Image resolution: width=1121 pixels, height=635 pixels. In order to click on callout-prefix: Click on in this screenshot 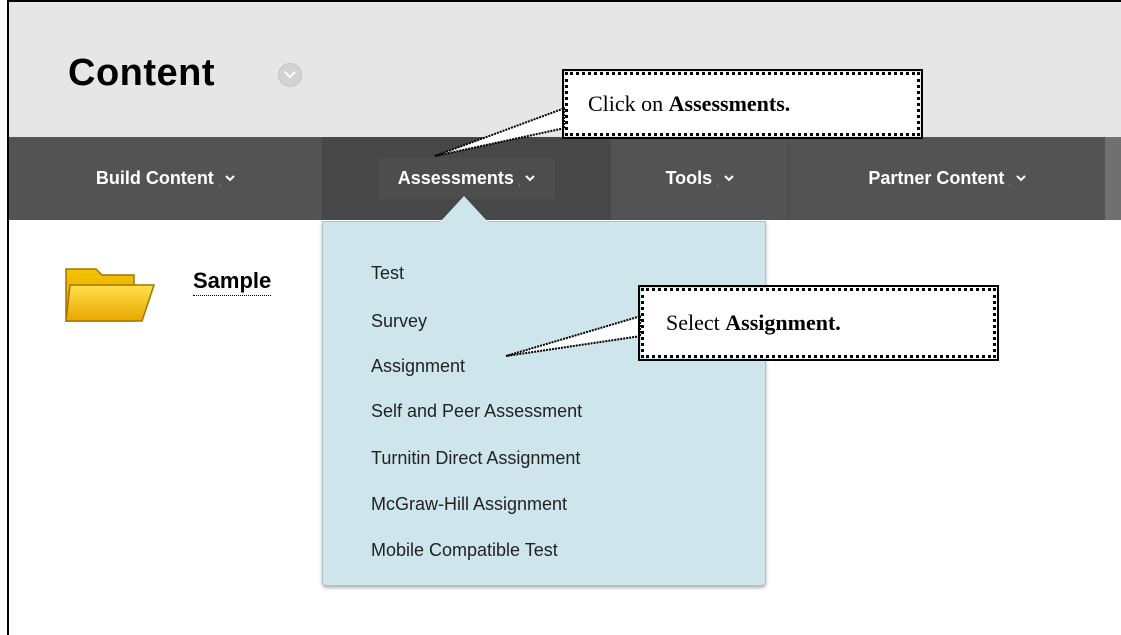, I will do `click(628, 103)`.